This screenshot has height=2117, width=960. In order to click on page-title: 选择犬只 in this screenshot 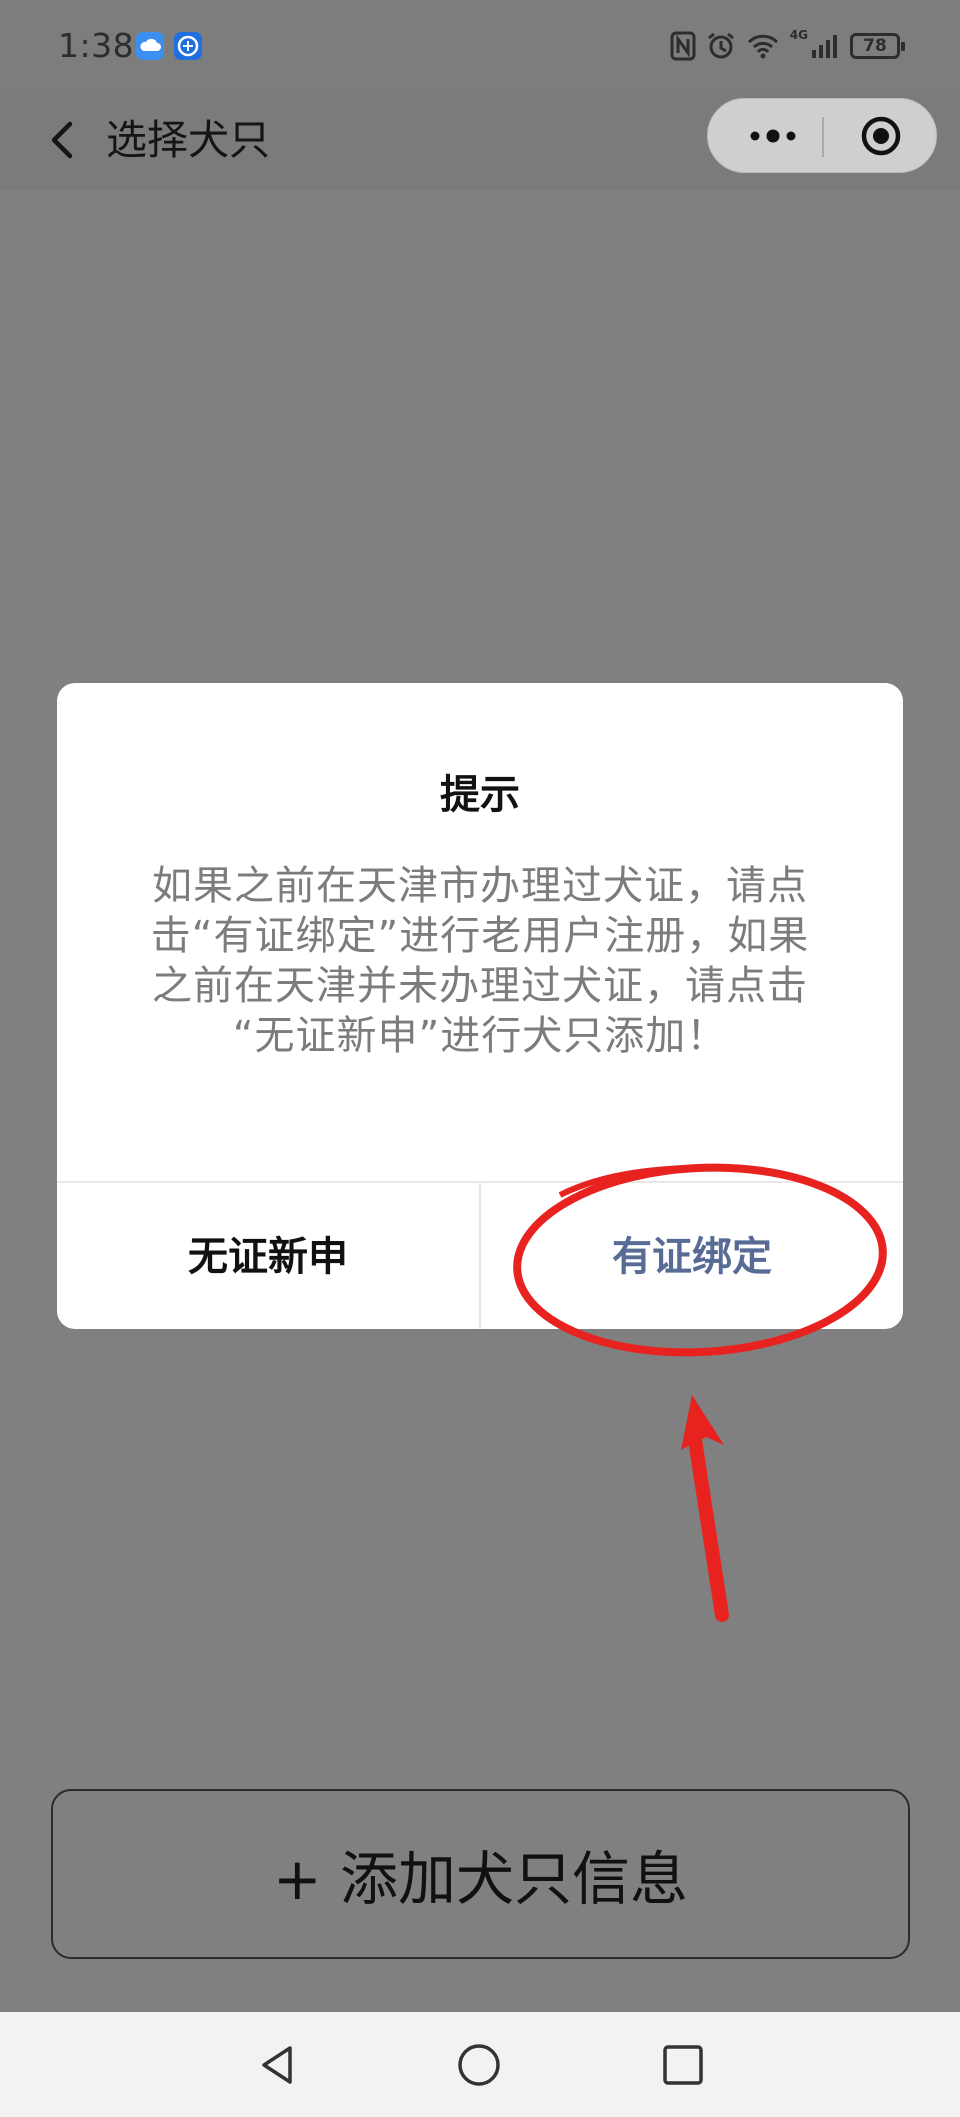, I will do `click(188, 140)`.